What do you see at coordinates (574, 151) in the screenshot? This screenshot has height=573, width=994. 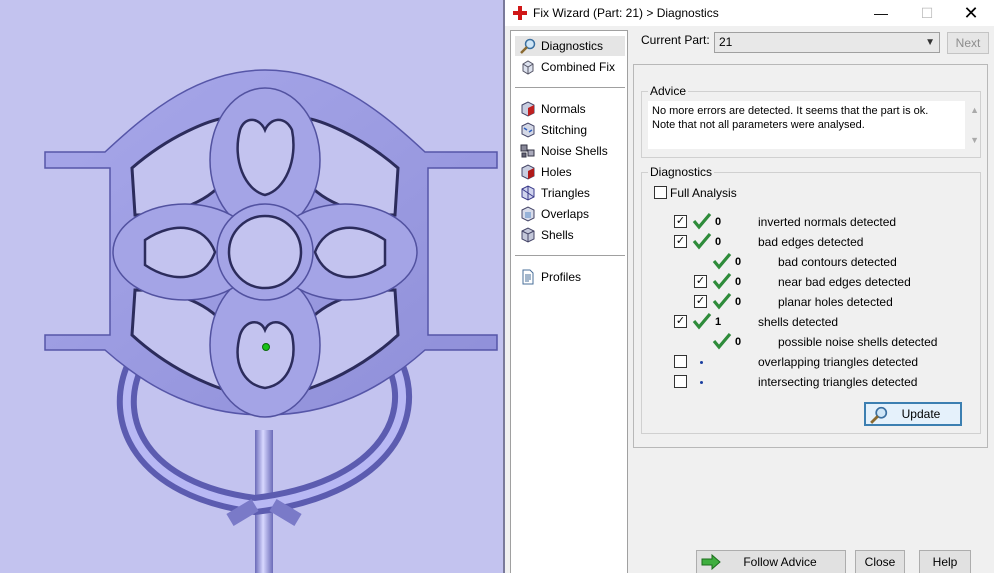 I see `nav-label: Noise Shells` at bounding box center [574, 151].